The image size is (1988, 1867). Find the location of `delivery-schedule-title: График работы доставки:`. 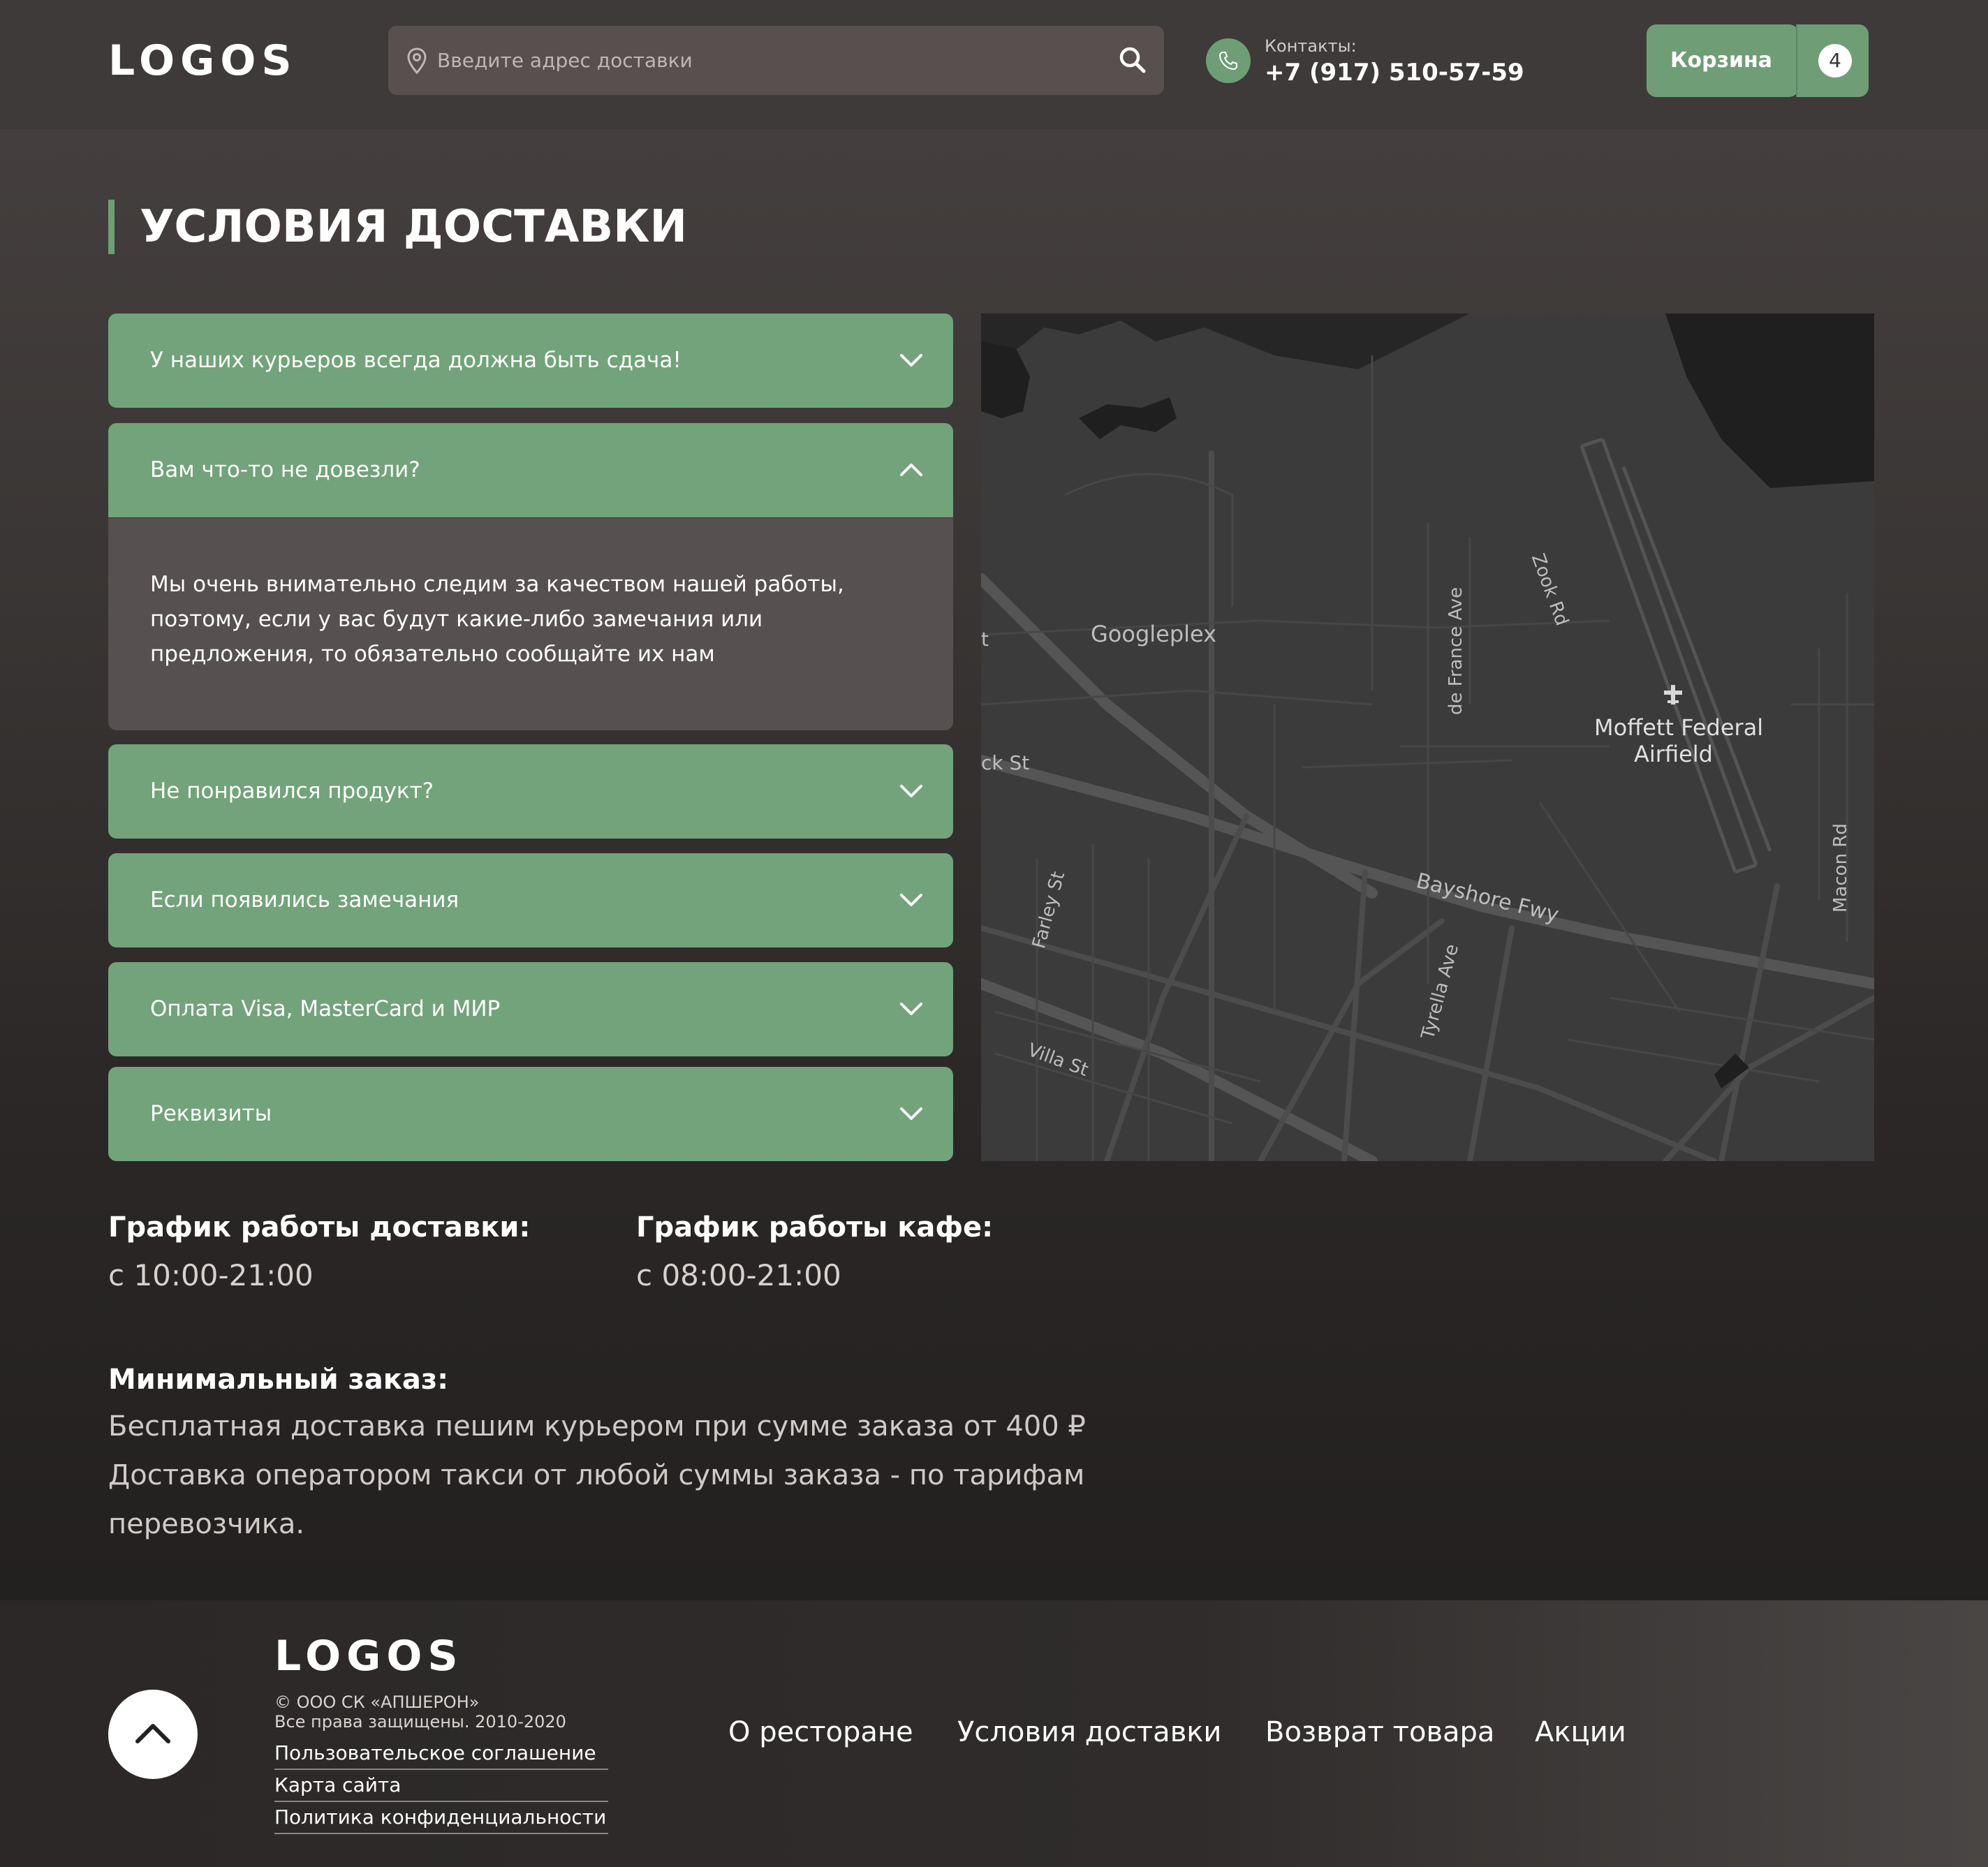

delivery-schedule-title: График работы доставки: is located at coordinates (319, 1227).